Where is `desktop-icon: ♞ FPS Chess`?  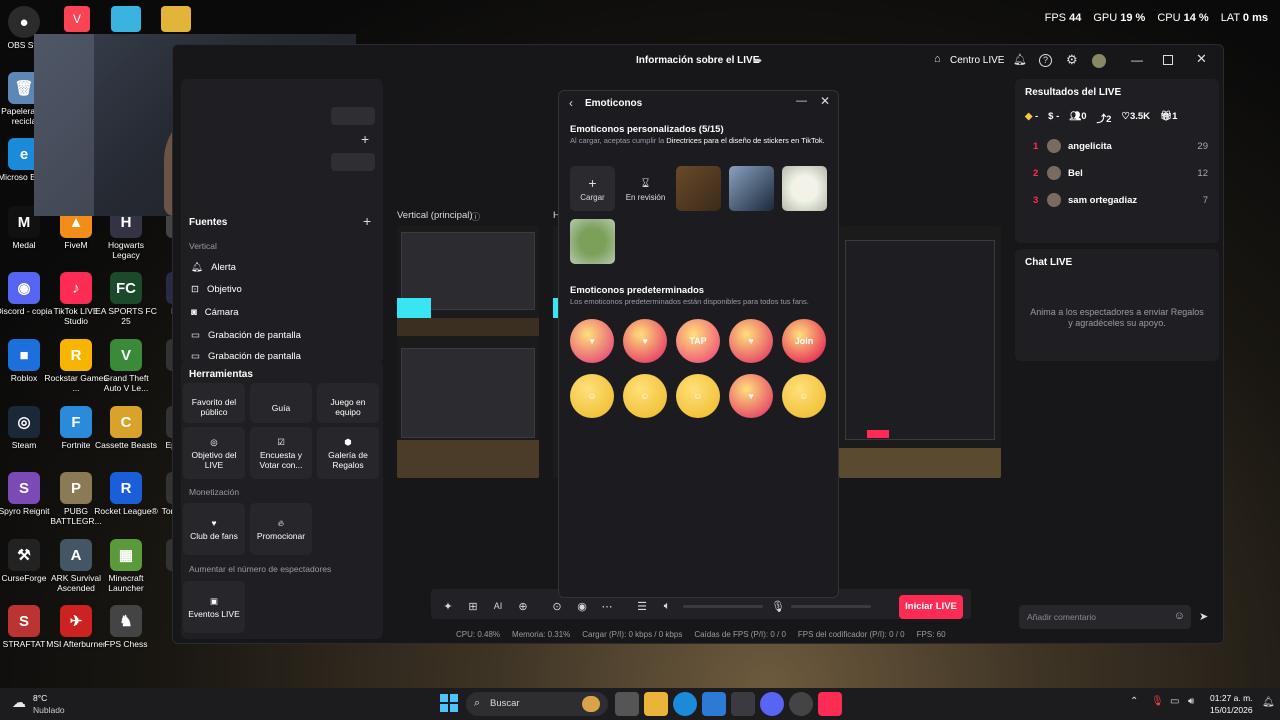 desktop-icon: ♞ FPS Chess is located at coordinates (126, 627).